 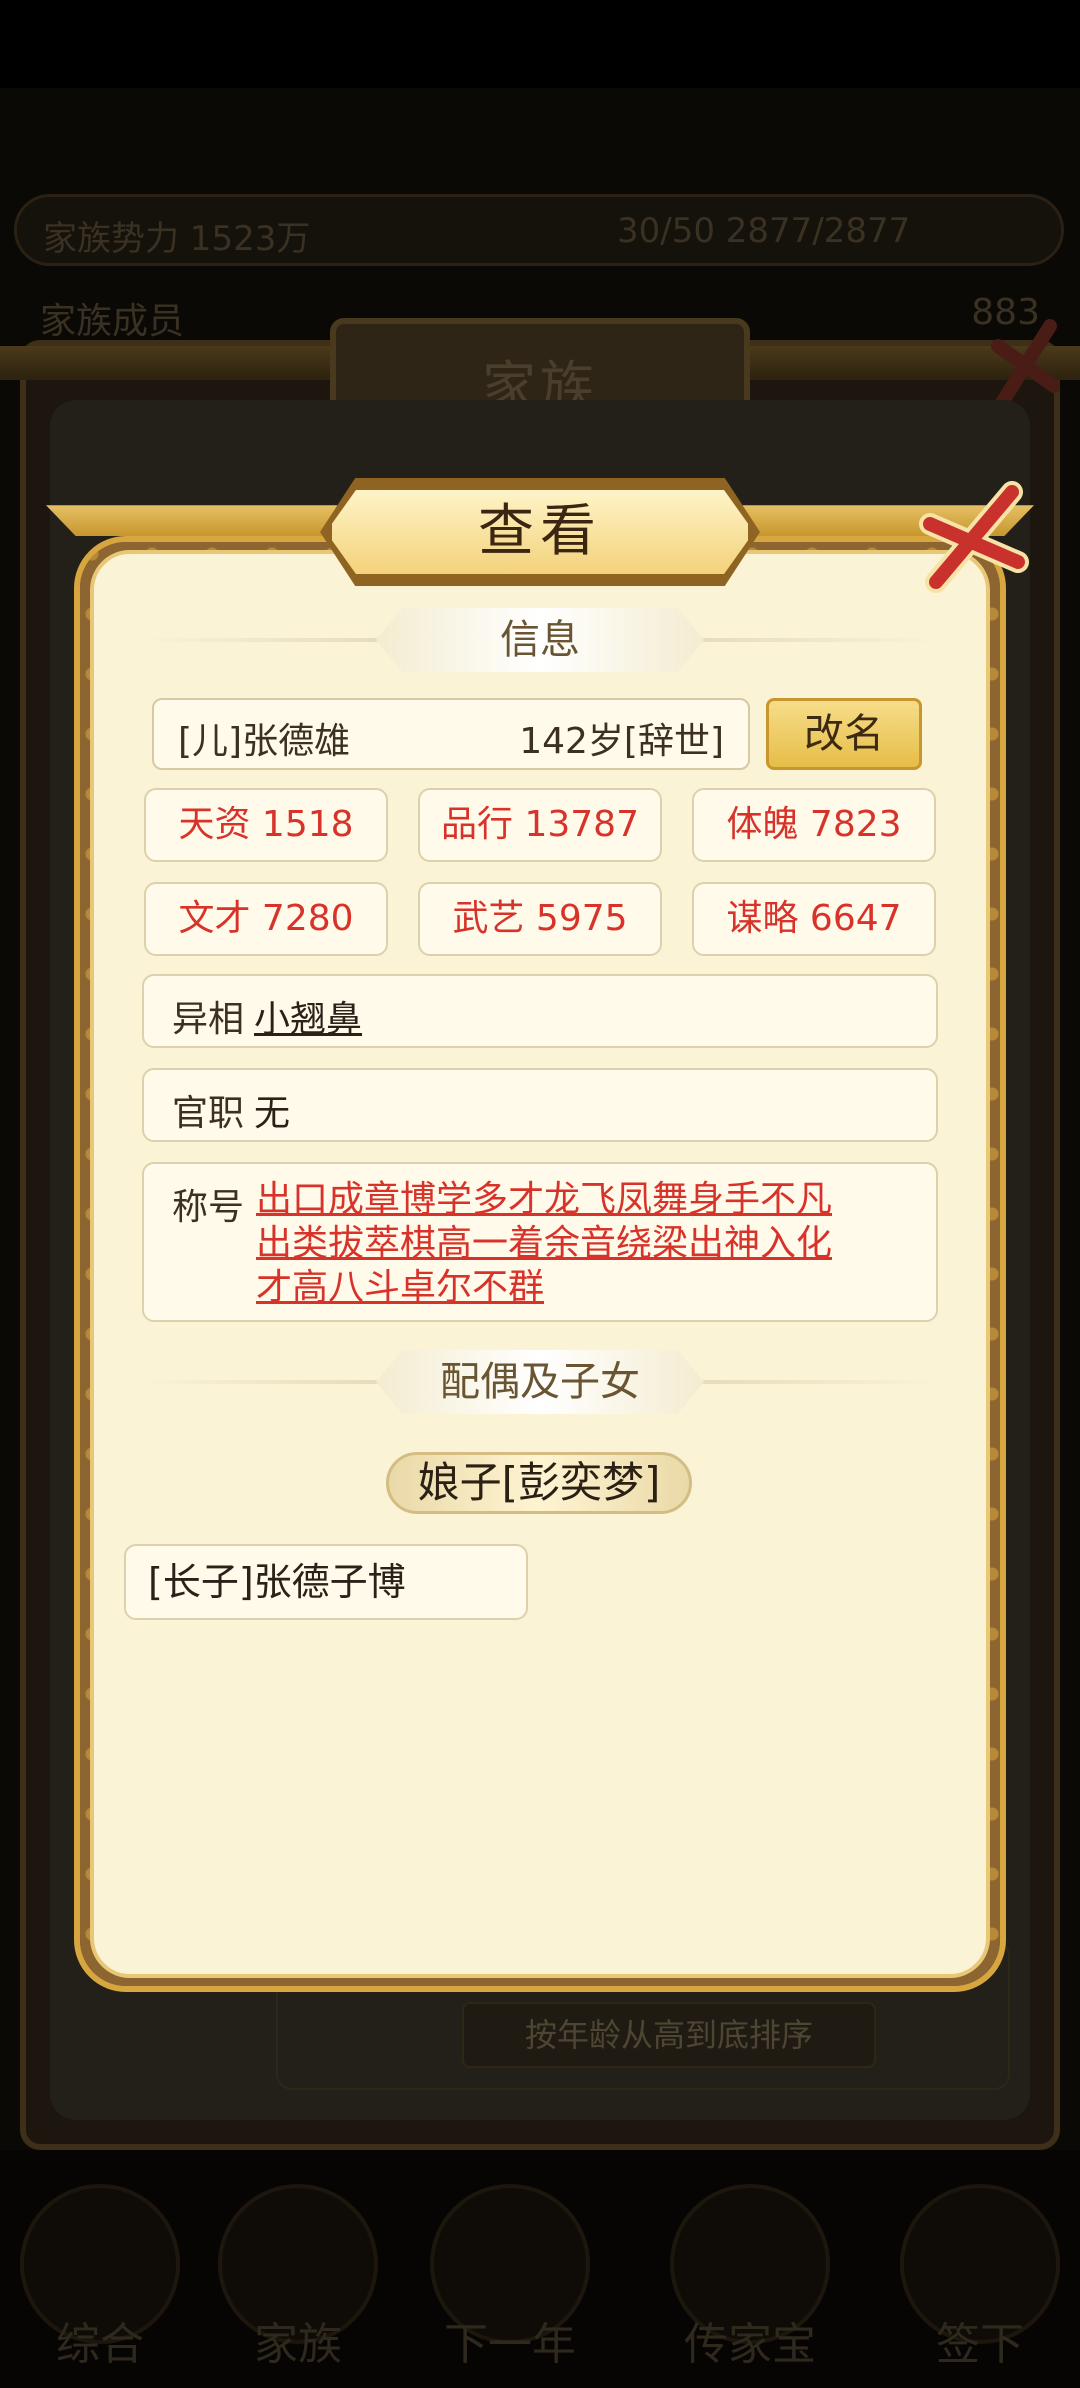 What do you see at coordinates (540, 1105) in the screenshot?
I see `official-row: 官职 无` at bounding box center [540, 1105].